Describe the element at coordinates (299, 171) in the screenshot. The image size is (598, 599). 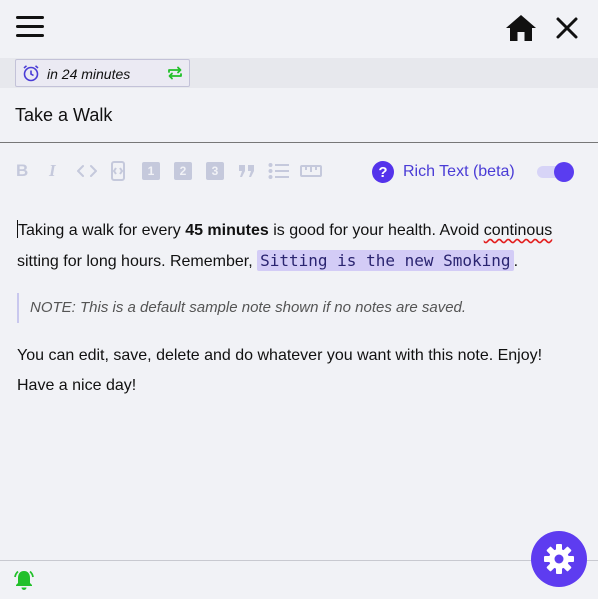
I see `formatting-toolbar: B I 1 2 3 ? Rich Text (beta)` at that location.